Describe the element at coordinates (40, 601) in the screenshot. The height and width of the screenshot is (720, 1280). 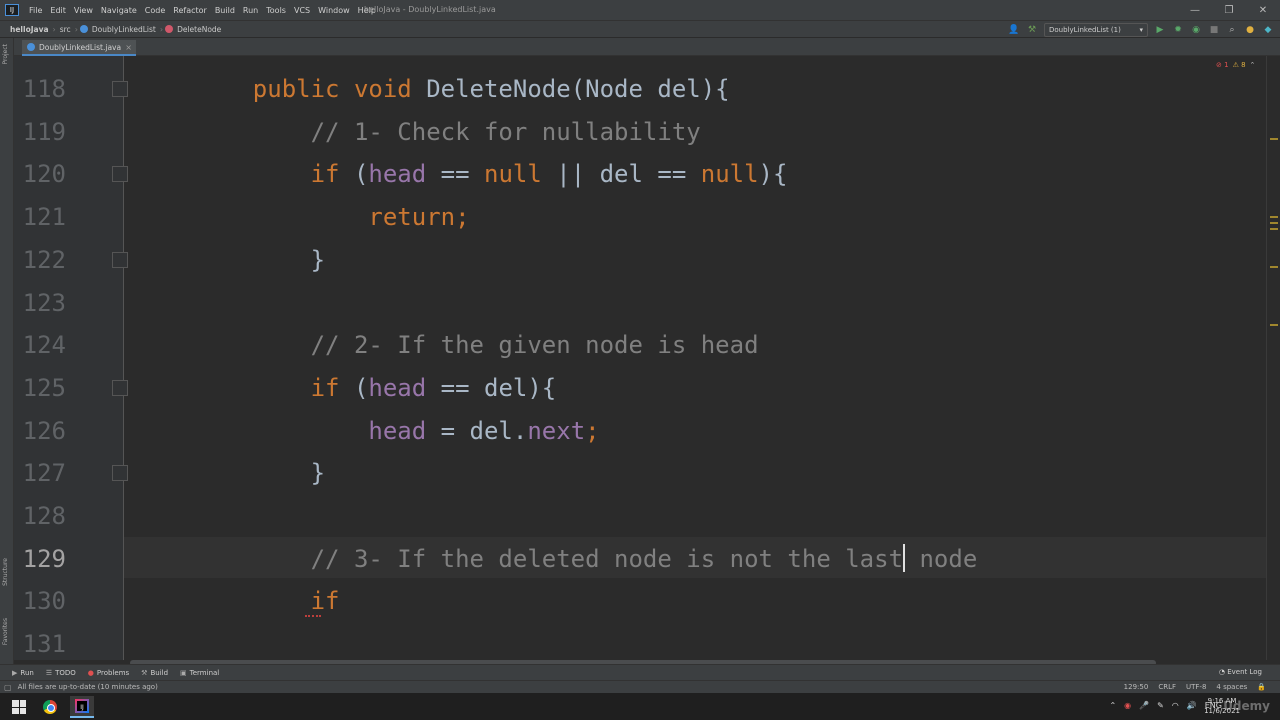
I see `line-number: 130` at that location.